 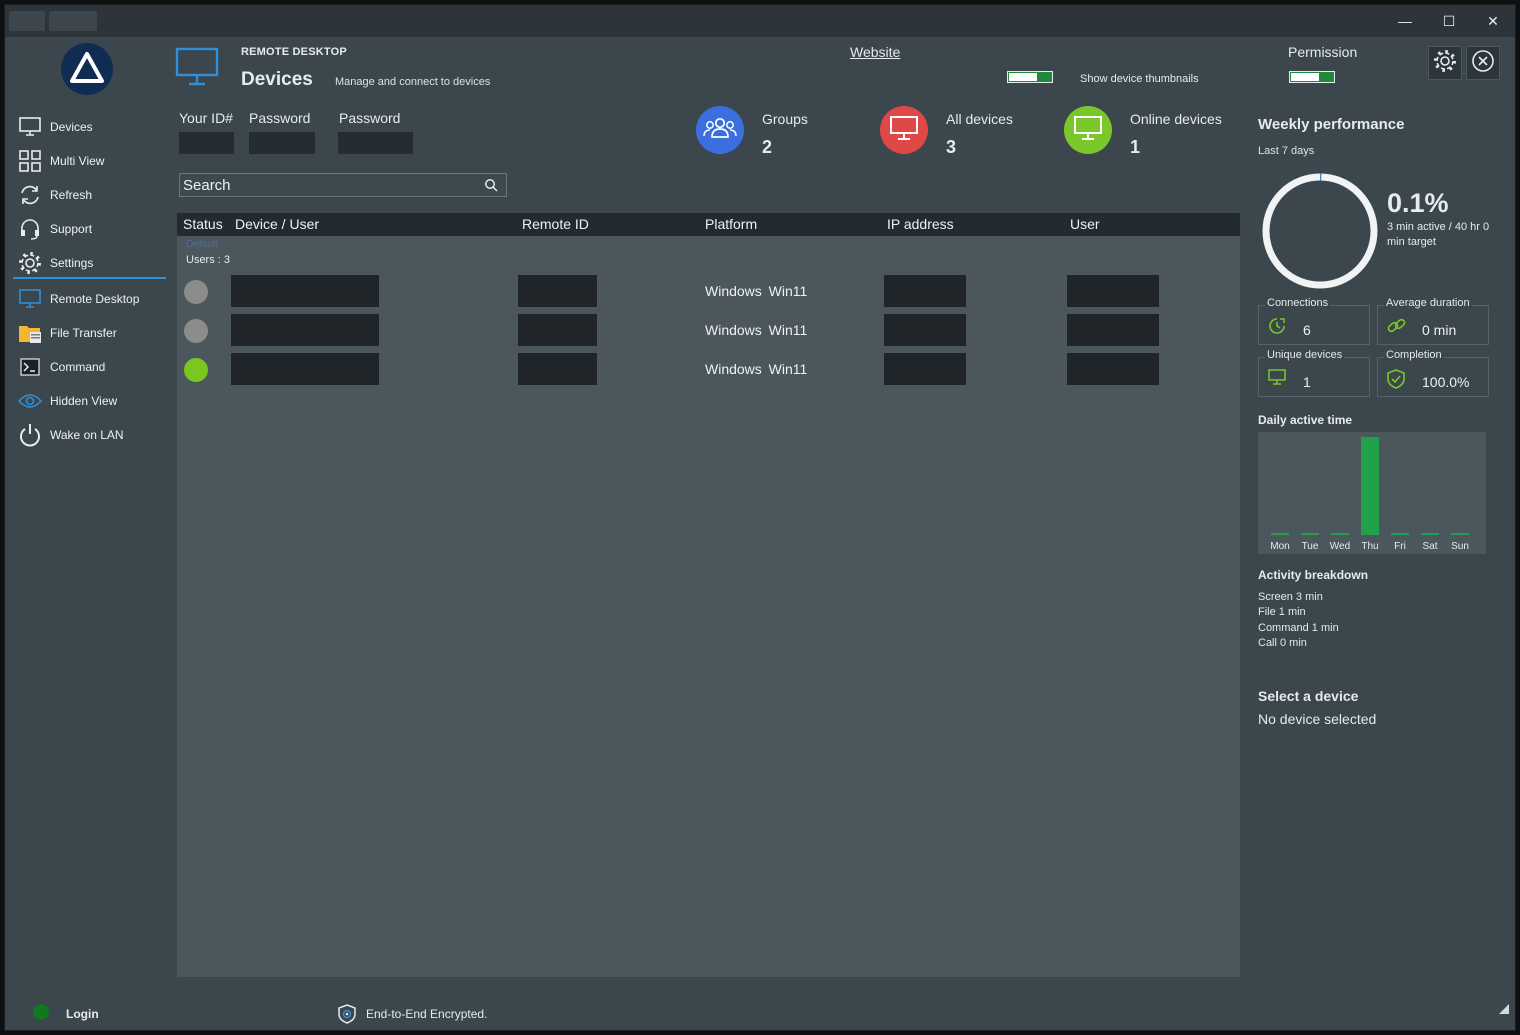 What do you see at coordinates (30, 195) in the screenshot?
I see `refresh-icon` at bounding box center [30, 195].